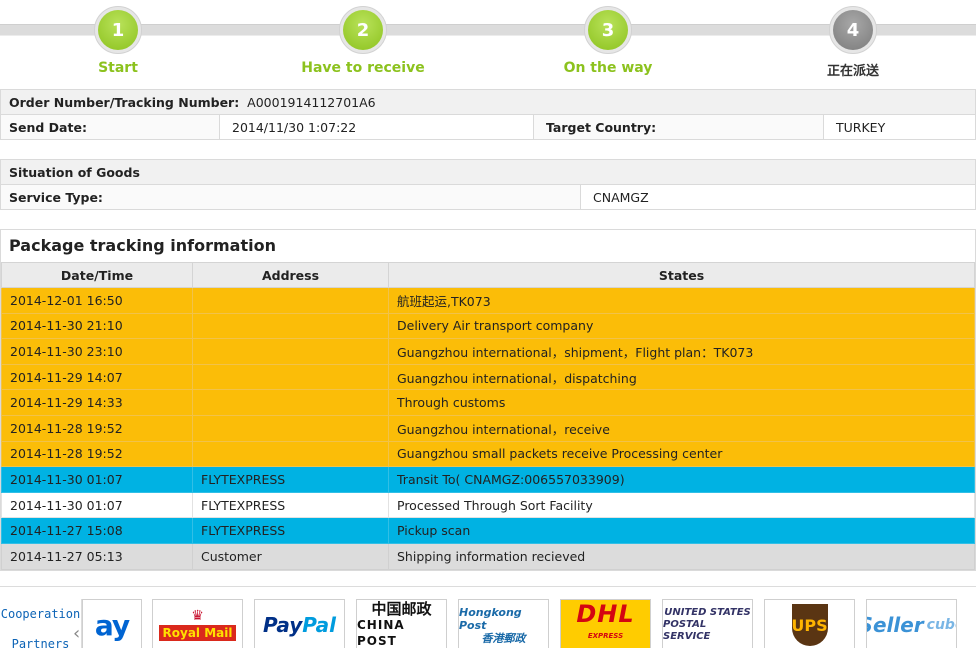  I want to click on row-state: Through customs, so click(681, 402).